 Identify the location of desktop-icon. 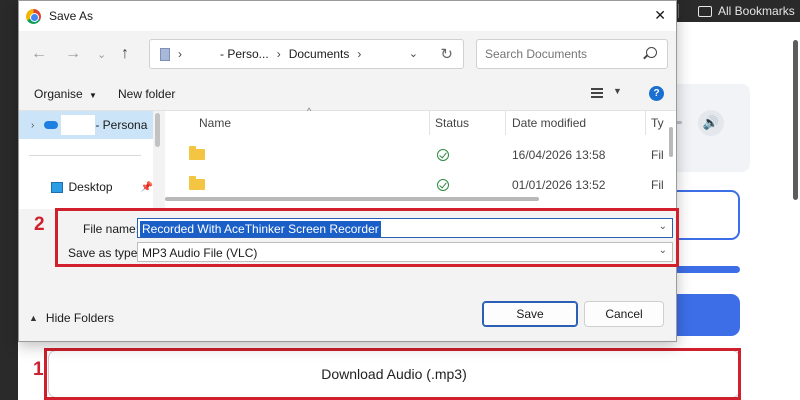
(57, 187).